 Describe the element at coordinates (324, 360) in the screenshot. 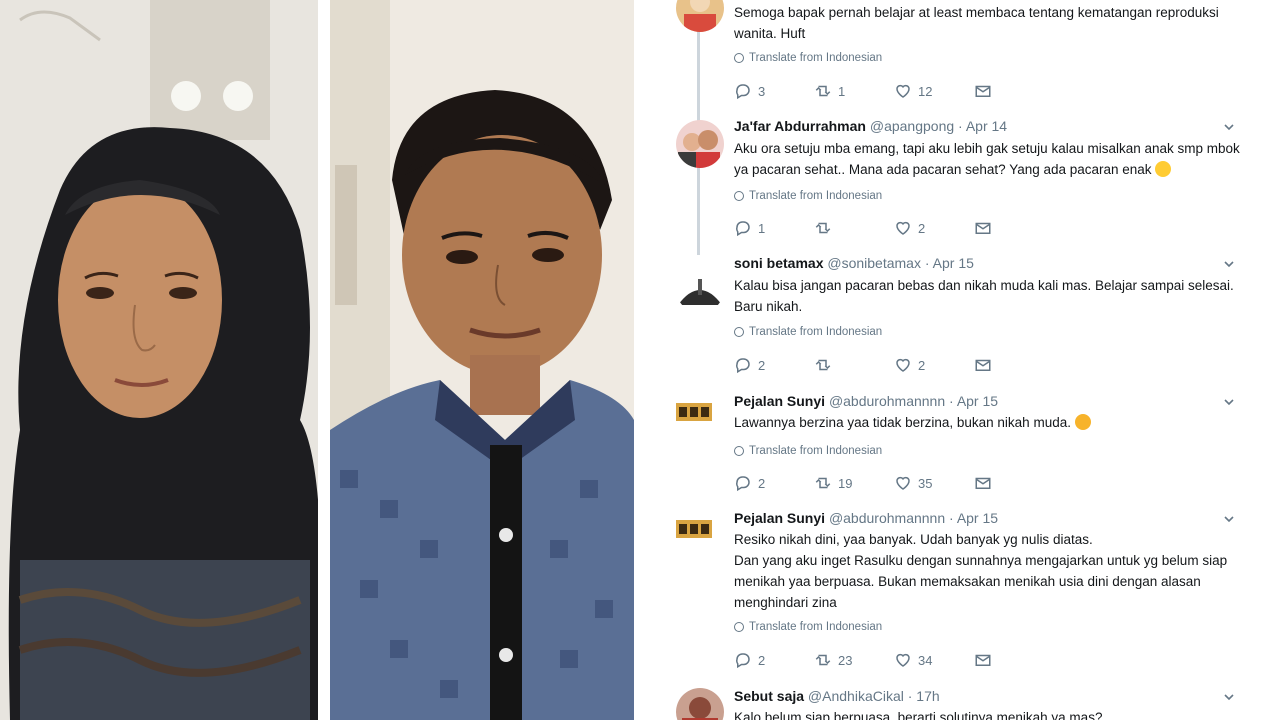

I see `photo-divider` at that location.